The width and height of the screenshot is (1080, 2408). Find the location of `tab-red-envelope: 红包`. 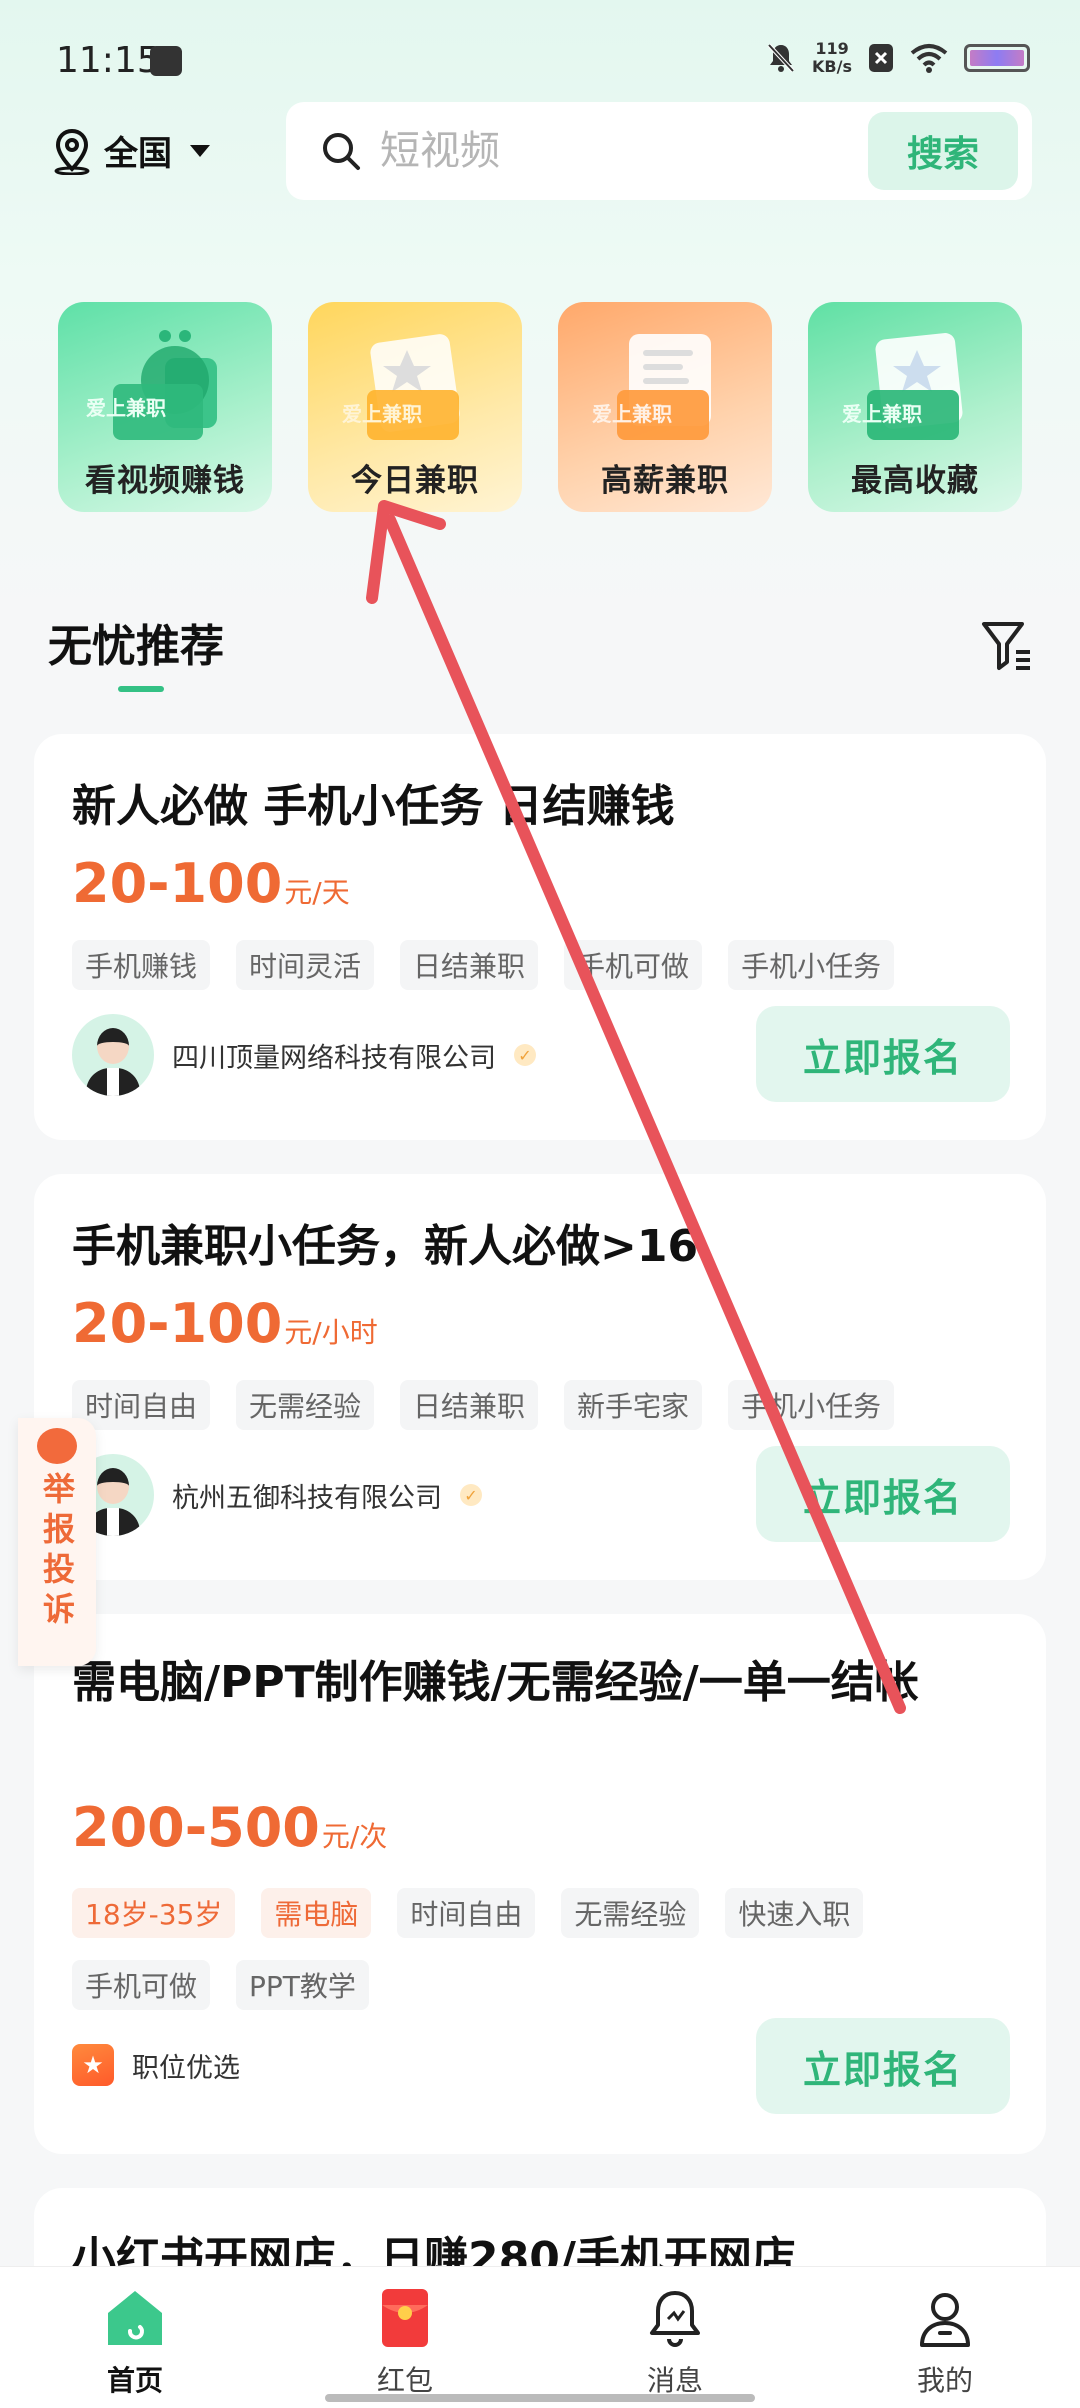

tab-red-envelope: 红包 is located at coordinates (405, 2337).